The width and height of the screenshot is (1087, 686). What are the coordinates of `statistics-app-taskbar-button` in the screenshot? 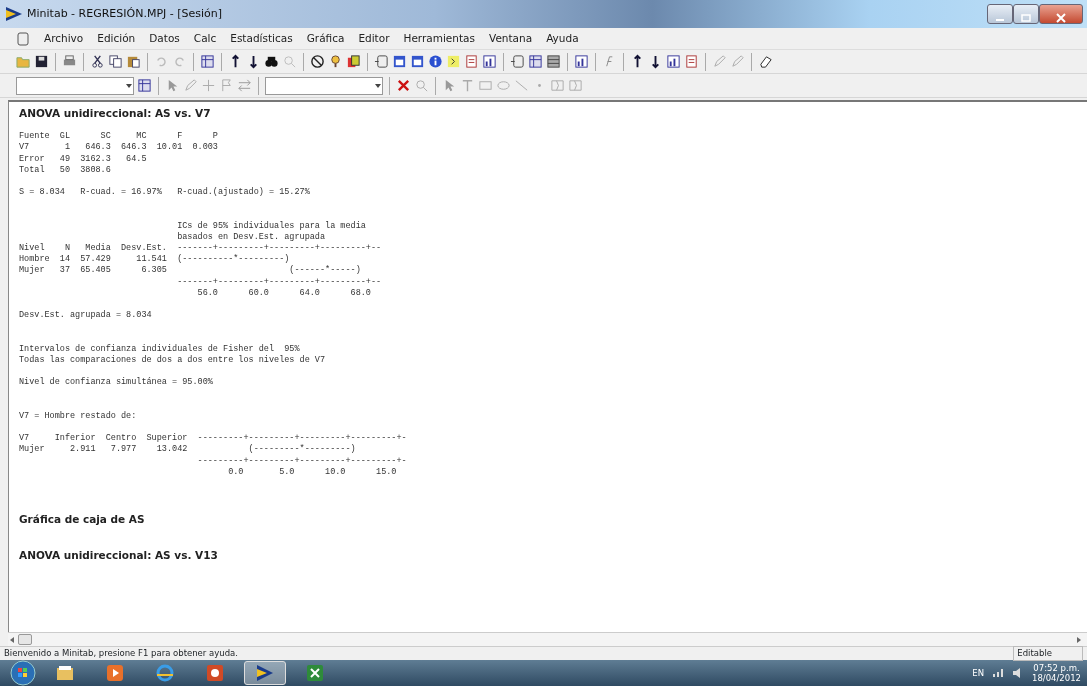 It's located at (265, 673).